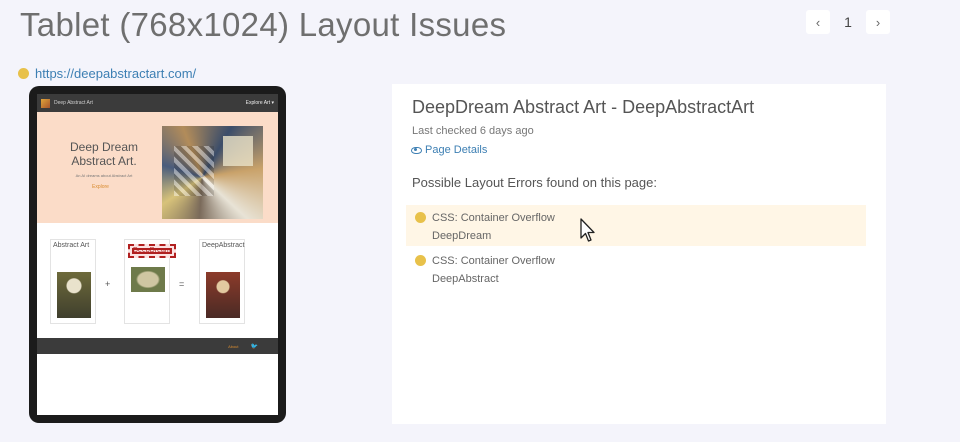 Image resolution: width=960 pixels, height=442 pixels. What do you see at coordinates (100, 187) in the screenshot?
I see `preview-hero-cta: Explore` at bounding box center [100, 187].